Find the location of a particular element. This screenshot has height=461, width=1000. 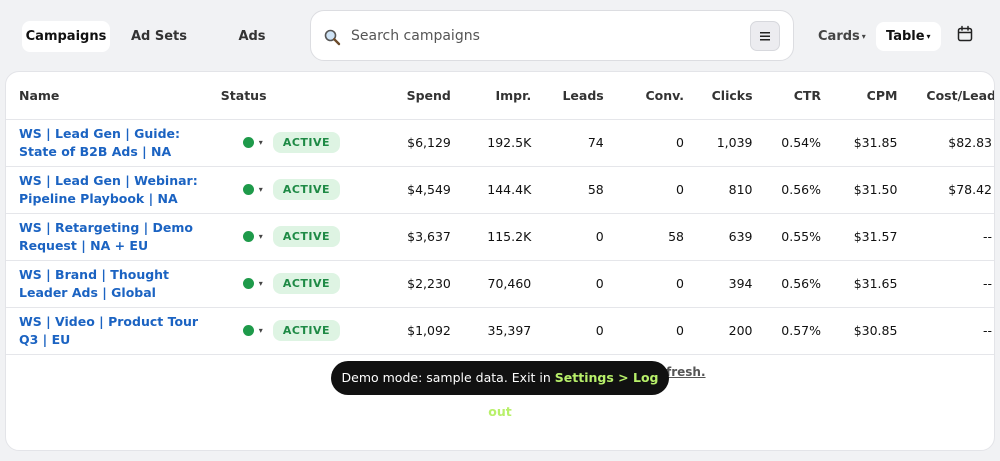

ctr-cell: 0.54% is located at coordinates (787, 143).